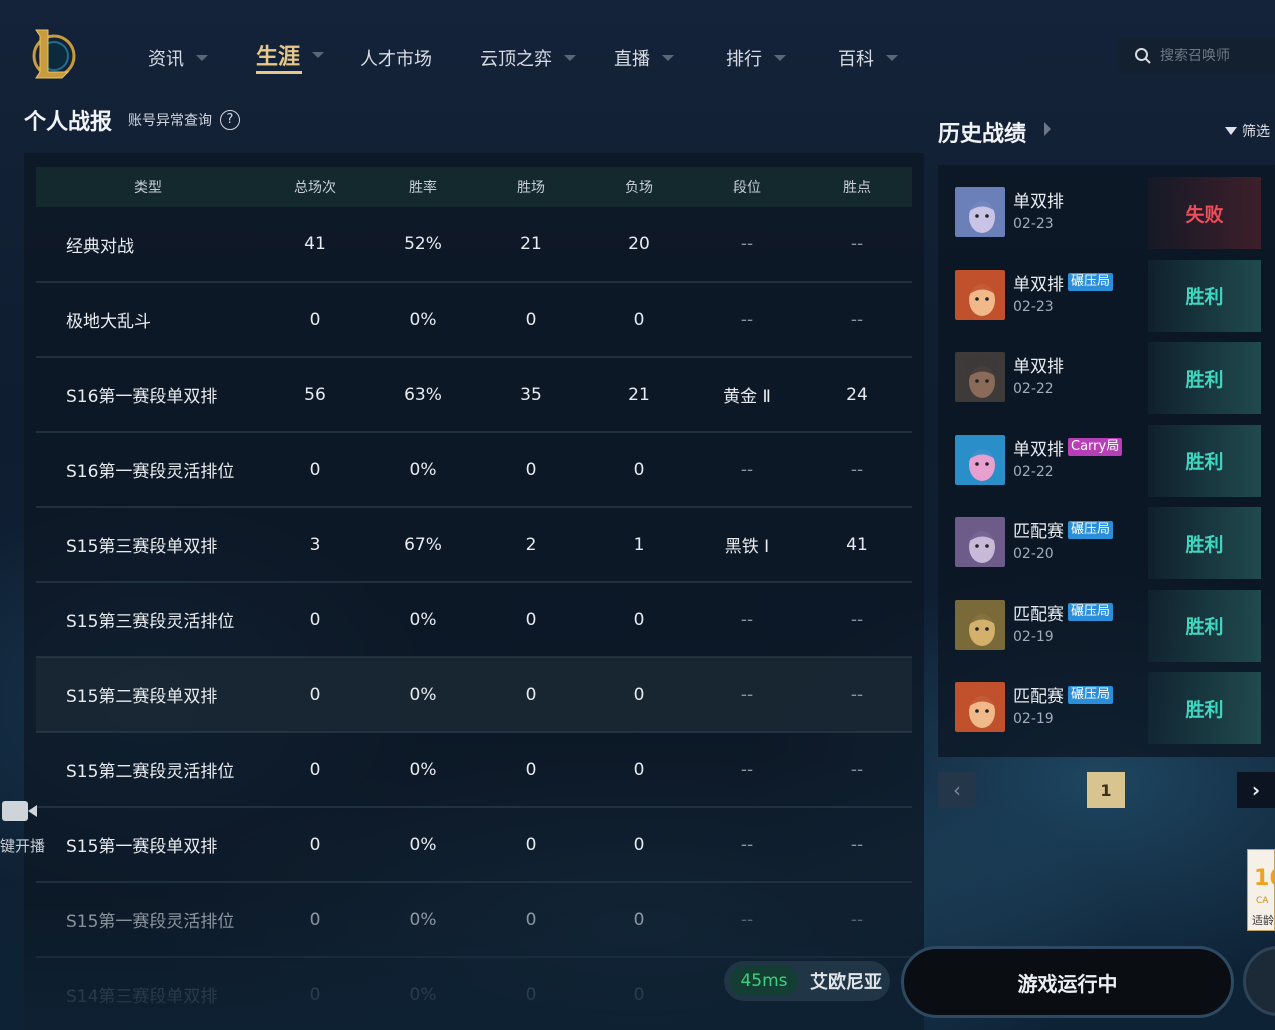  Describe the element at coordinates (1106, 537) in the screenshot. I see `match-history-item: 匹配赛 碾压局 02-20 胜利` at that location.